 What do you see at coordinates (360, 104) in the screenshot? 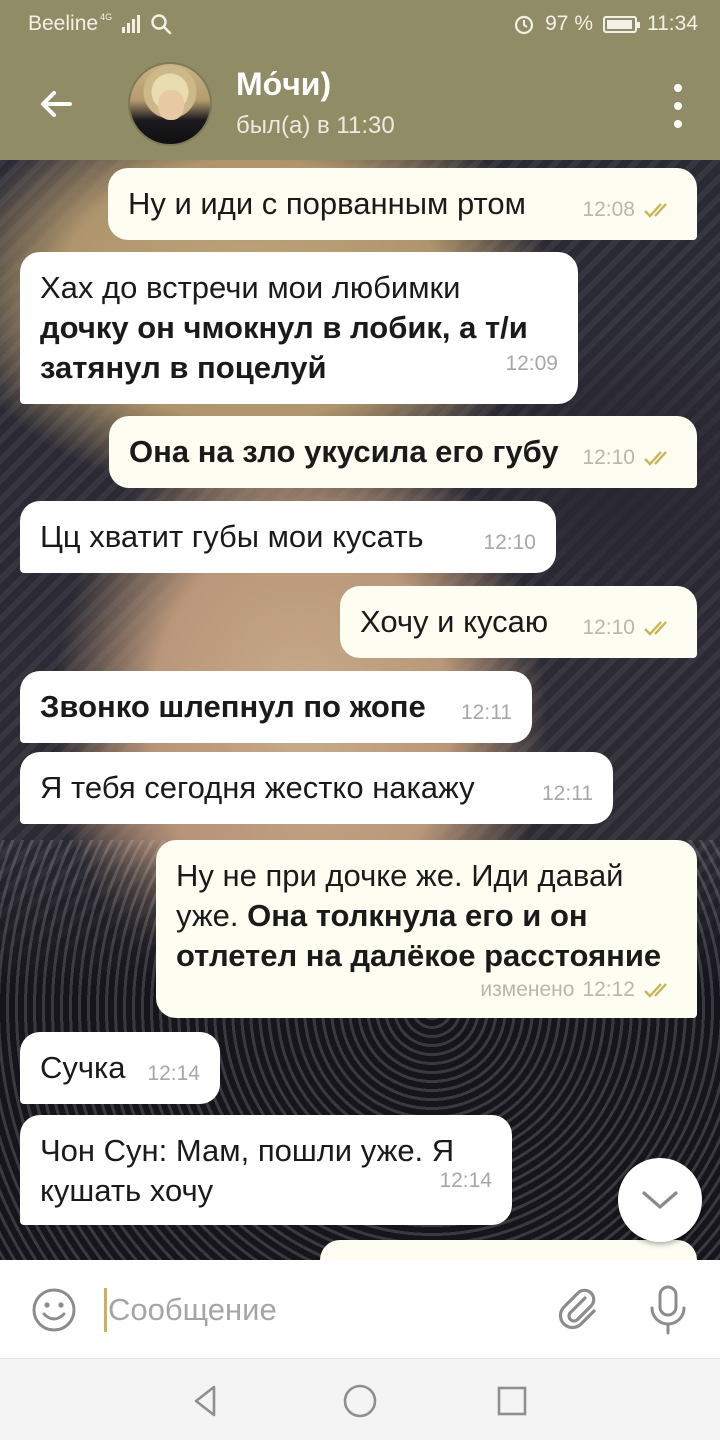
I see `chat-header: Мо́чи) был(а) в 11:30` at bounding box center [360, 104].